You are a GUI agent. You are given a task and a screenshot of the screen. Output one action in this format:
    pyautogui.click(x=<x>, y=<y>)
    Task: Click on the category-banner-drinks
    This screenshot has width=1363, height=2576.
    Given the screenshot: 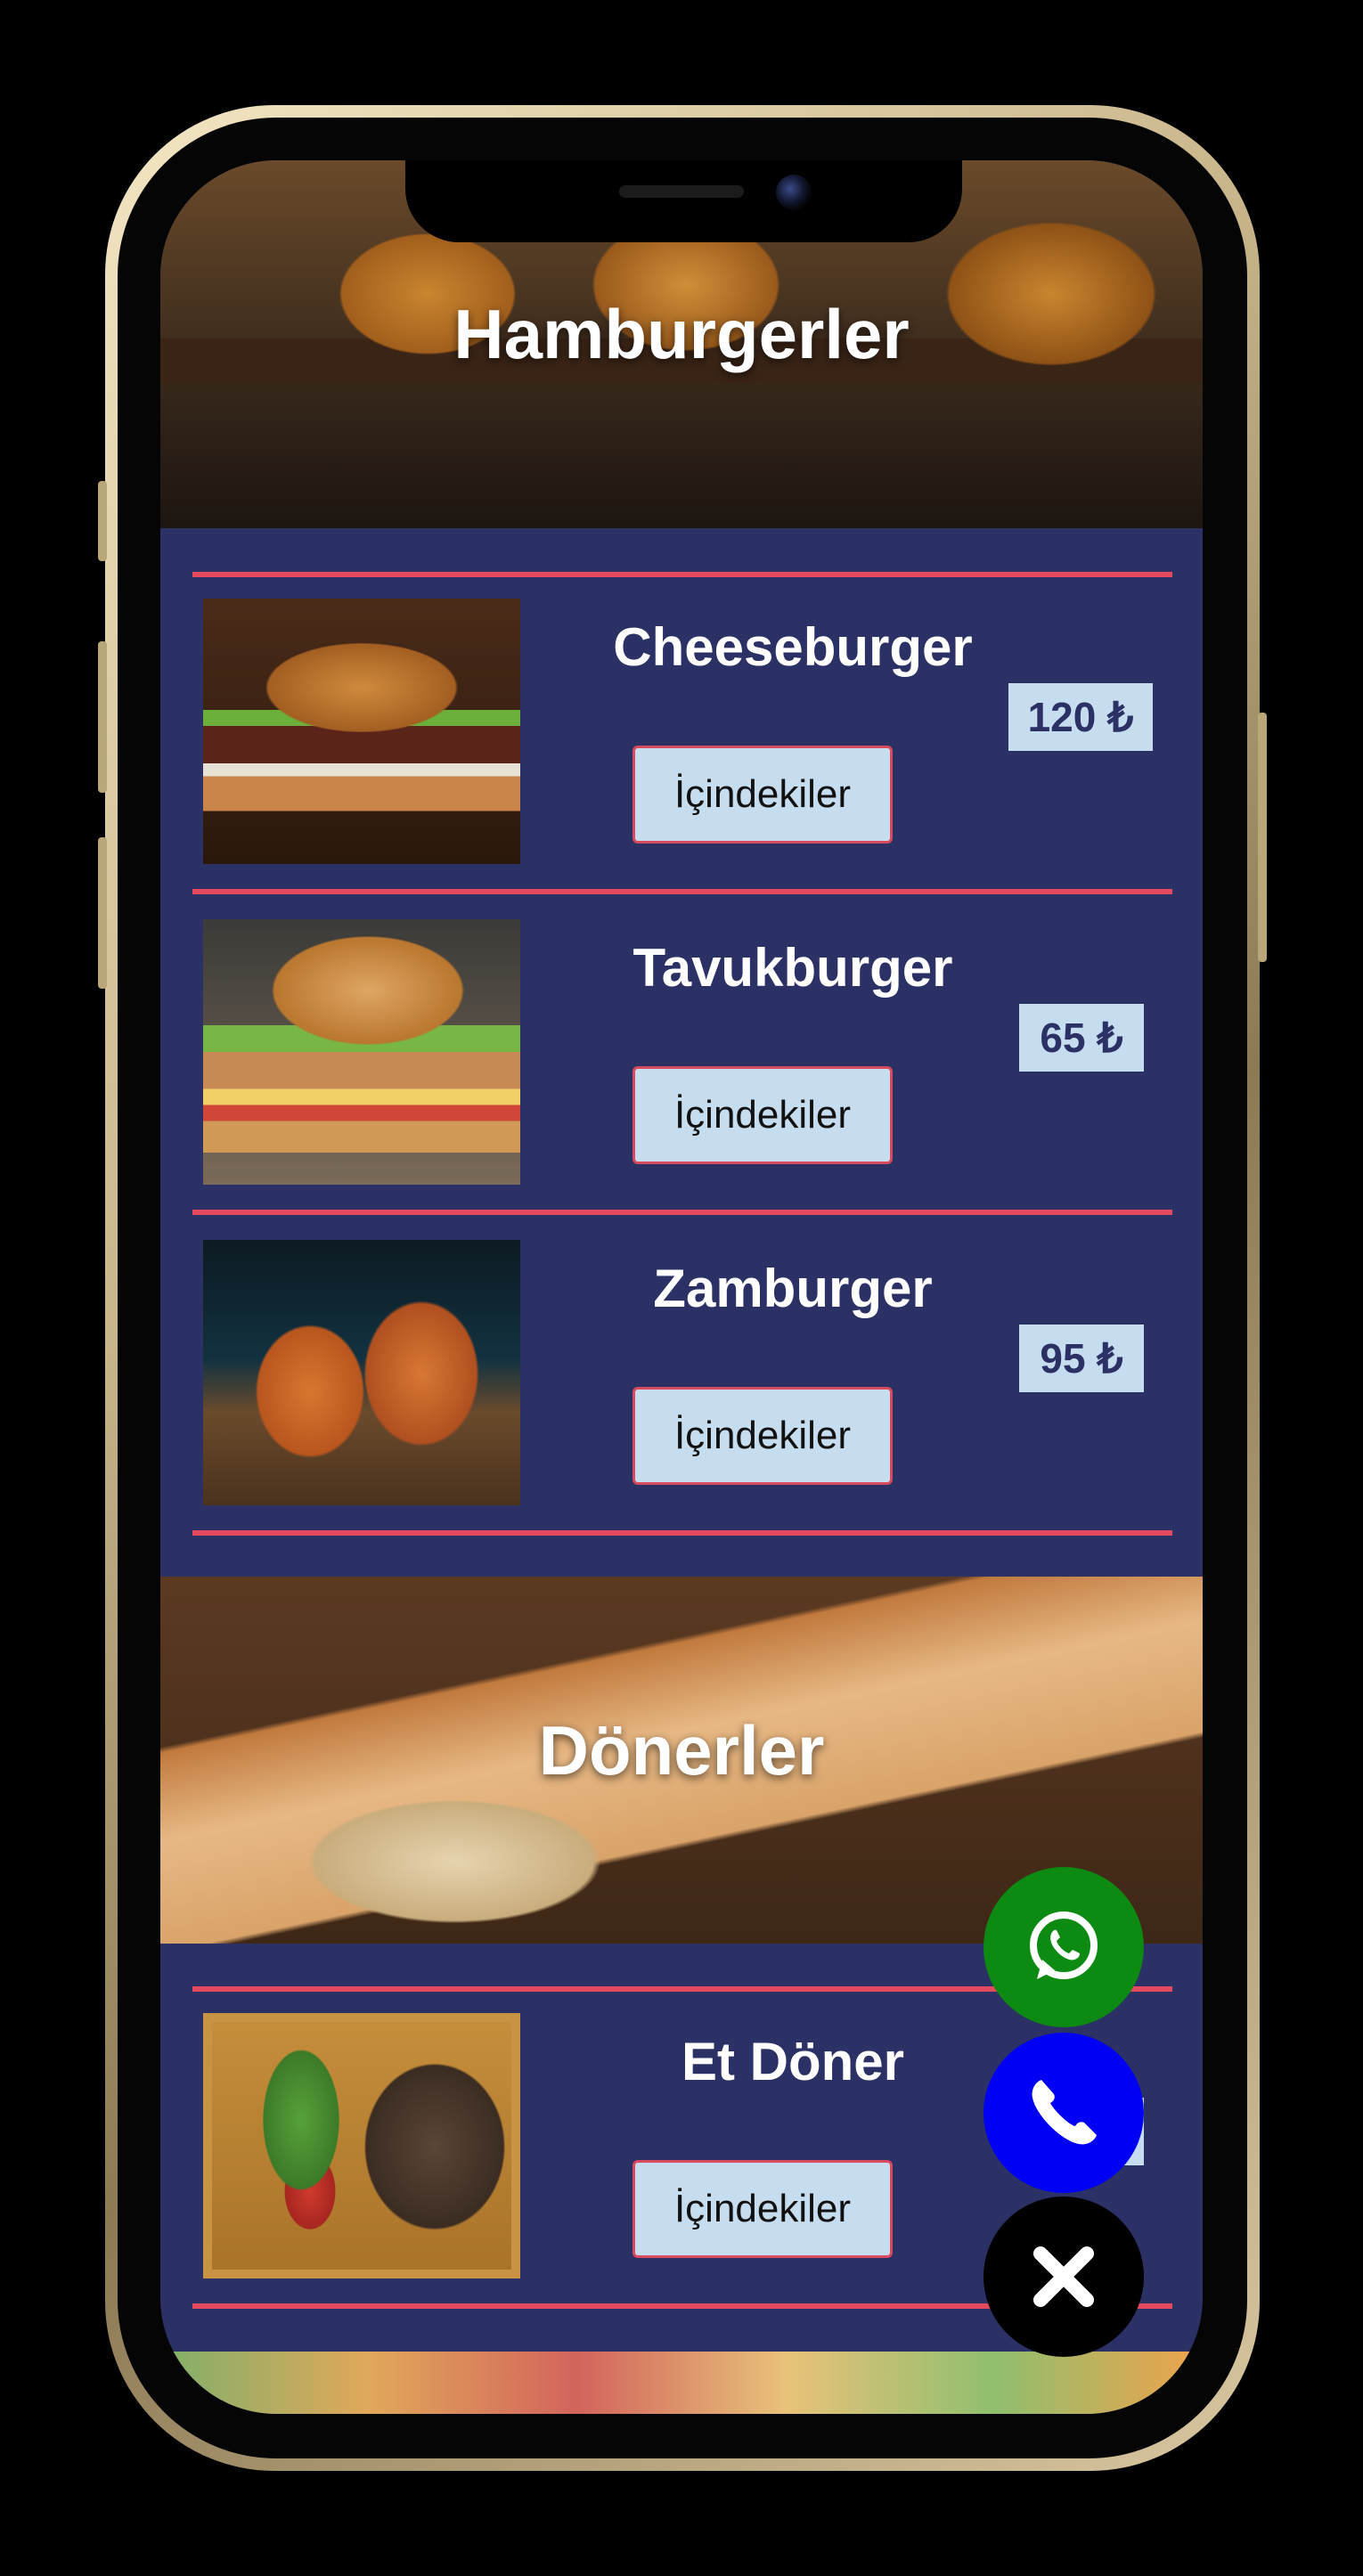 What is the action you would take?
    pyautogui.click(x=681, y=2383)
    